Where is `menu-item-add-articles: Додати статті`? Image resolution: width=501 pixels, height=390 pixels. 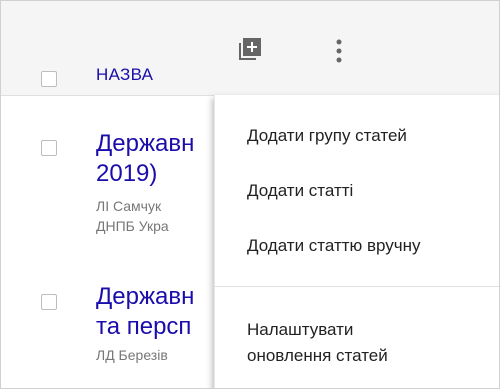
menu-item-add-articles: Додати статті is located at coordinates (300, 191).